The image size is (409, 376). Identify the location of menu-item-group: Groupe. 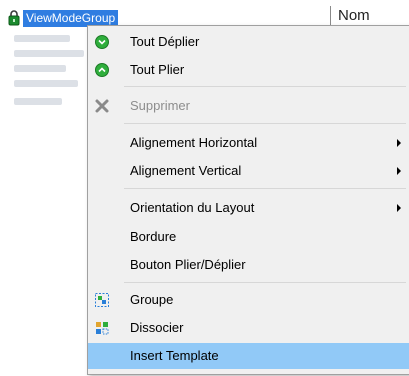
(248, 300).